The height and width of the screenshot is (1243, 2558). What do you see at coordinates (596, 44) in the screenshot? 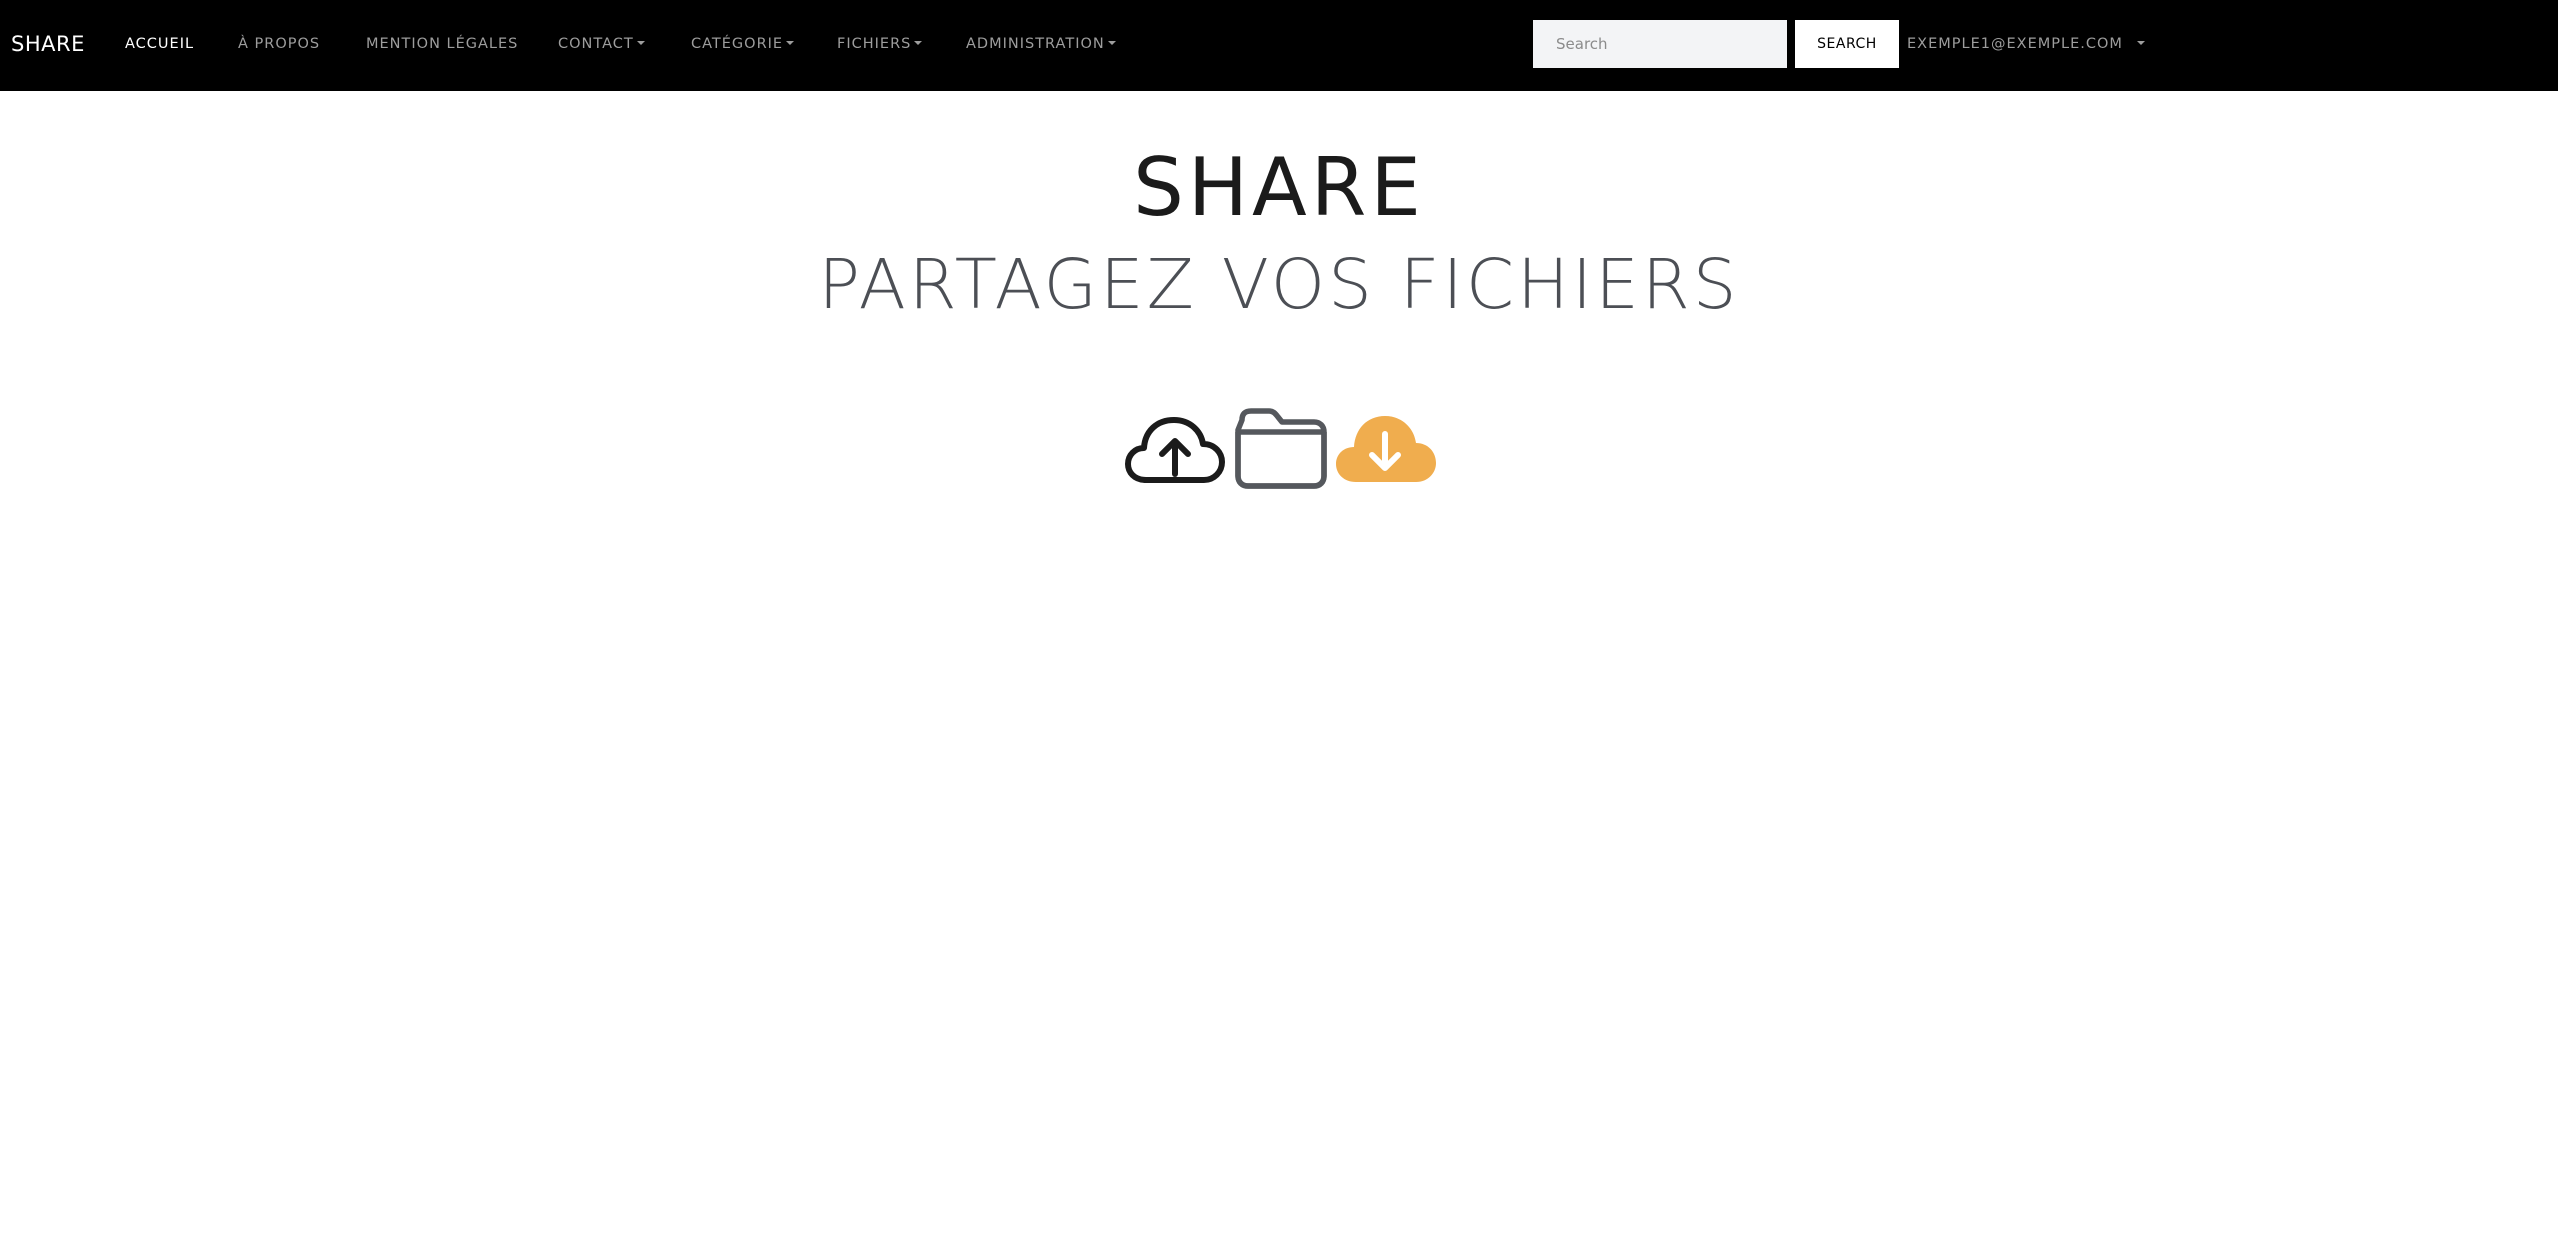
I see `nav-item-label: CONTACT` at bounding box center [596, 44].